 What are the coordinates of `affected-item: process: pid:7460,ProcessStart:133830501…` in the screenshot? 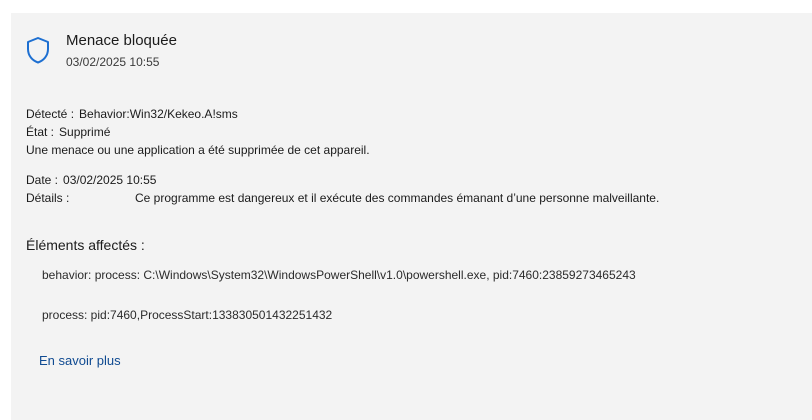 It's located at (187, 315).